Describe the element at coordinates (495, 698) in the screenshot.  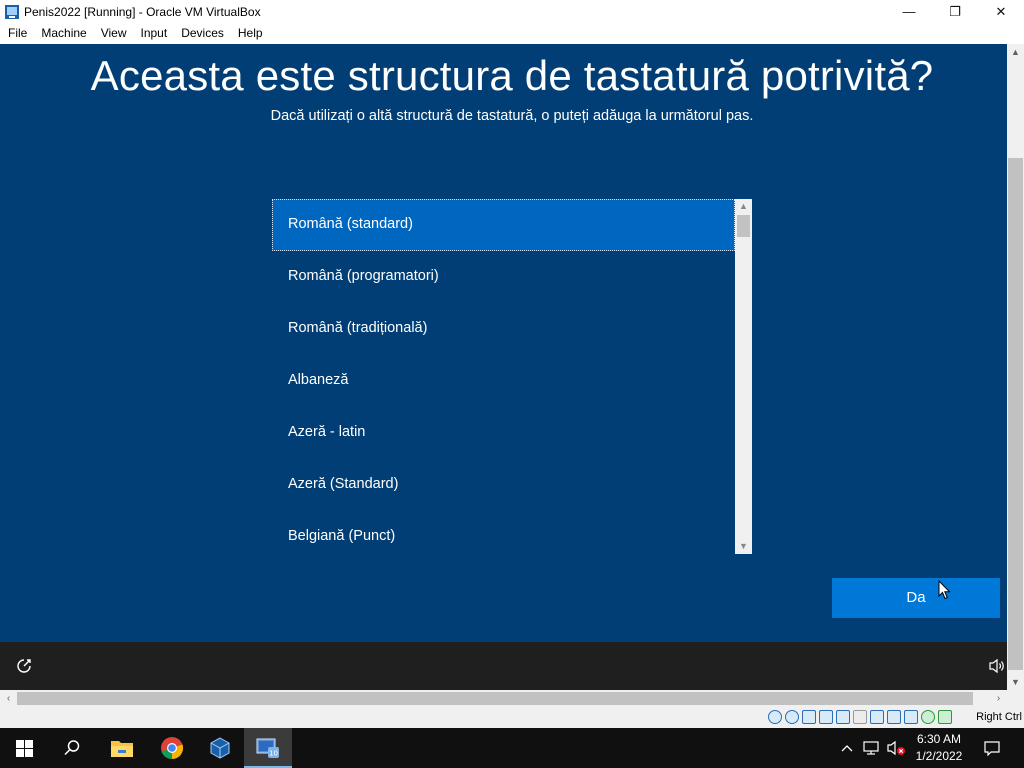
I see `horizontal-scroll-thumb` at that location.